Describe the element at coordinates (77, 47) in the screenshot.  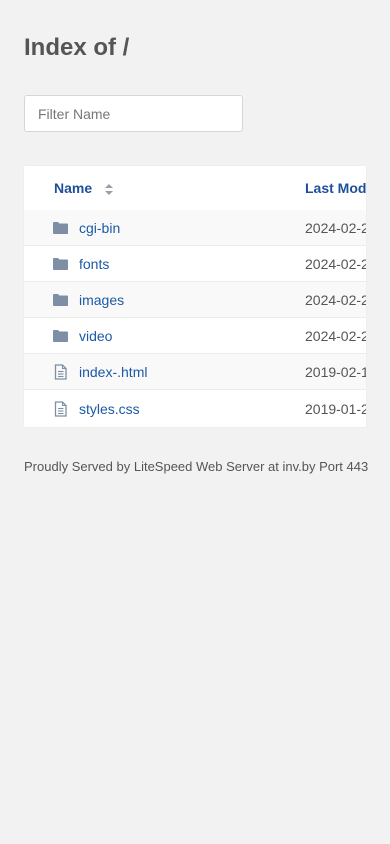
I see `page-title: Index of /` at that location.